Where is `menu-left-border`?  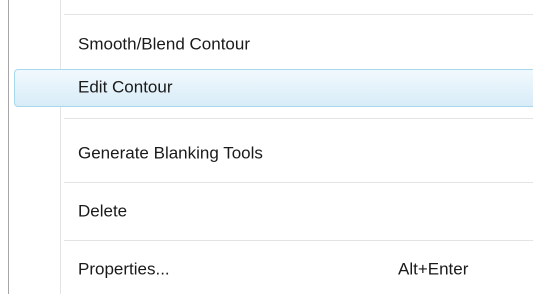
menu-left-border is located at coordinates (8, 147).